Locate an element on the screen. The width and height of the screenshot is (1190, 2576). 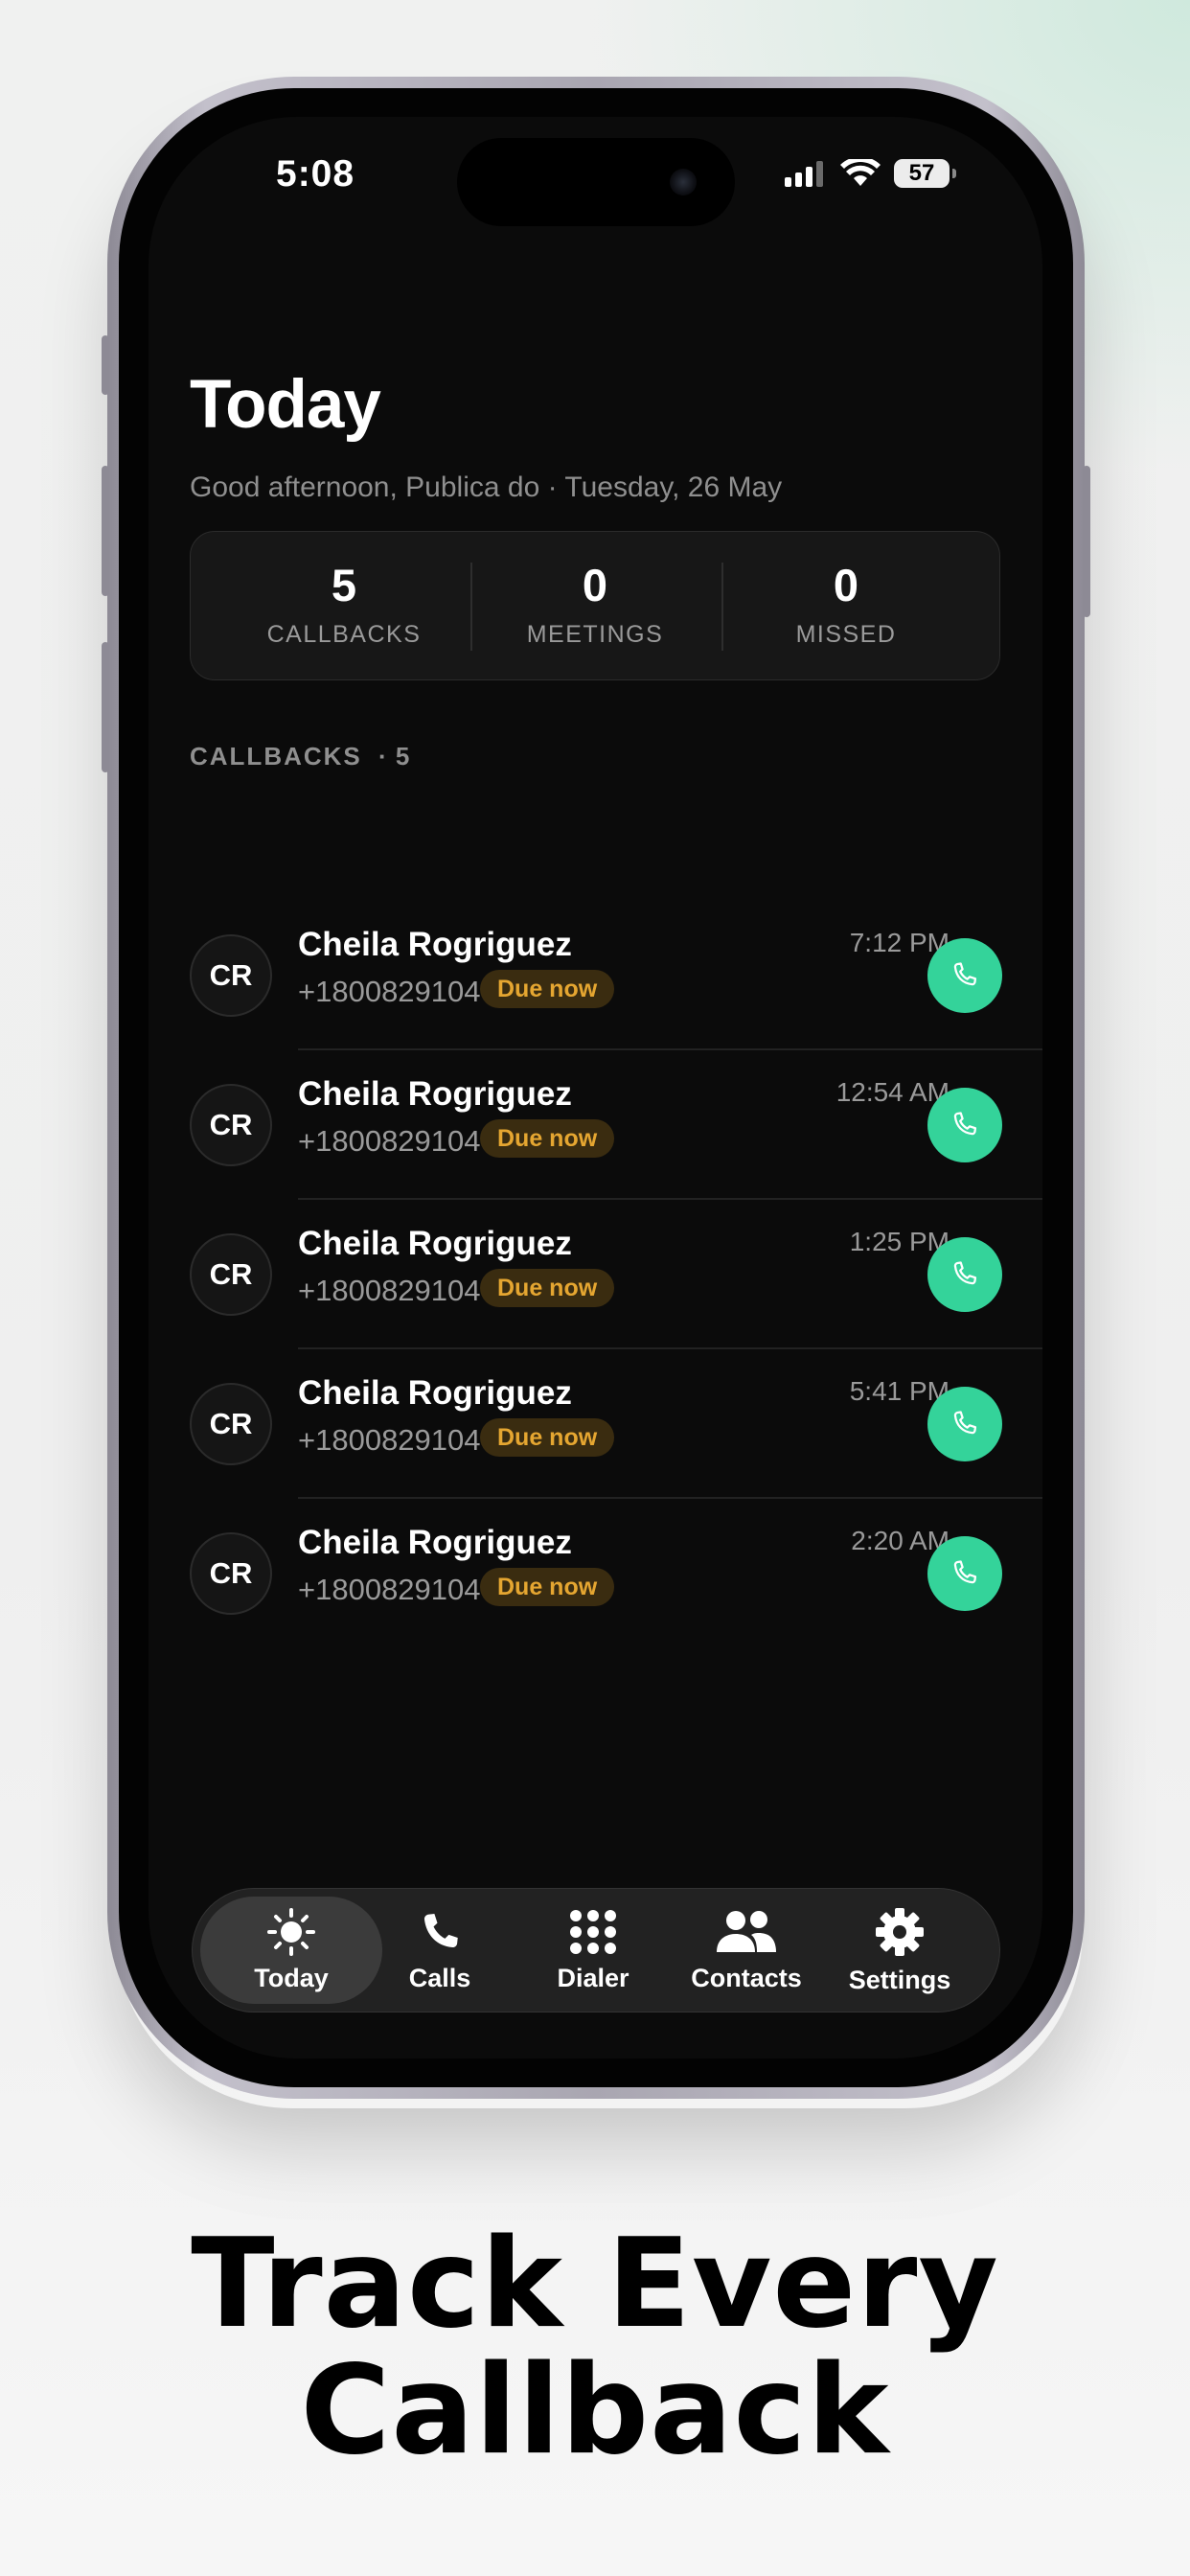
section-count: · 5 is located at coordinates (395, 756).